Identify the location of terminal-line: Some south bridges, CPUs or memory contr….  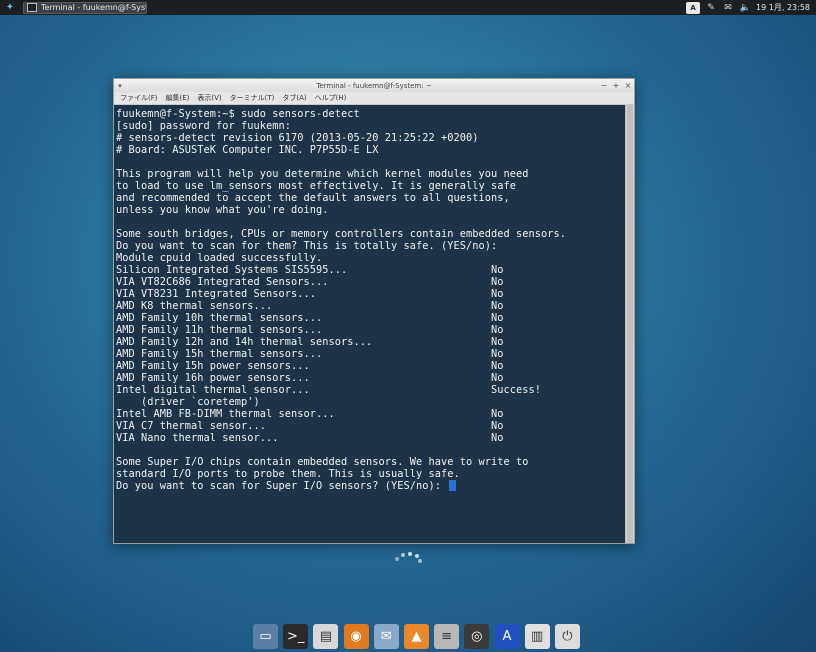
(341, 234).